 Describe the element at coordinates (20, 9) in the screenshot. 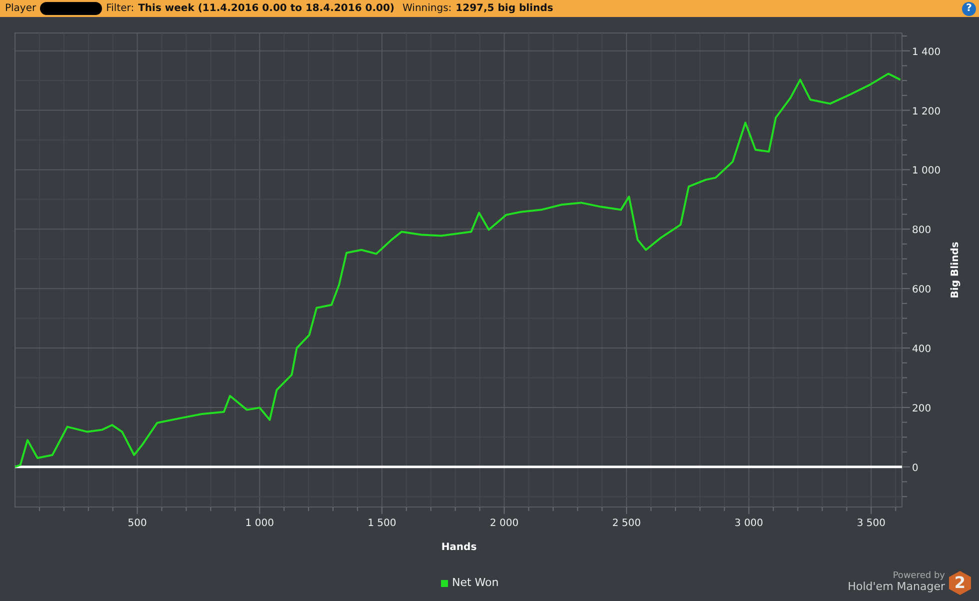

I see `player-label: Player` at that location.